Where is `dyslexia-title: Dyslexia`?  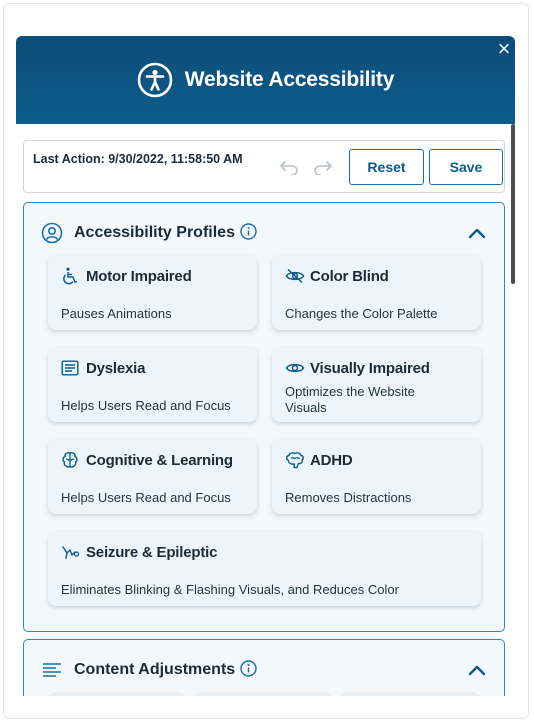
dyslexia-title: Dyslexia is located at coordinates (116, 368).